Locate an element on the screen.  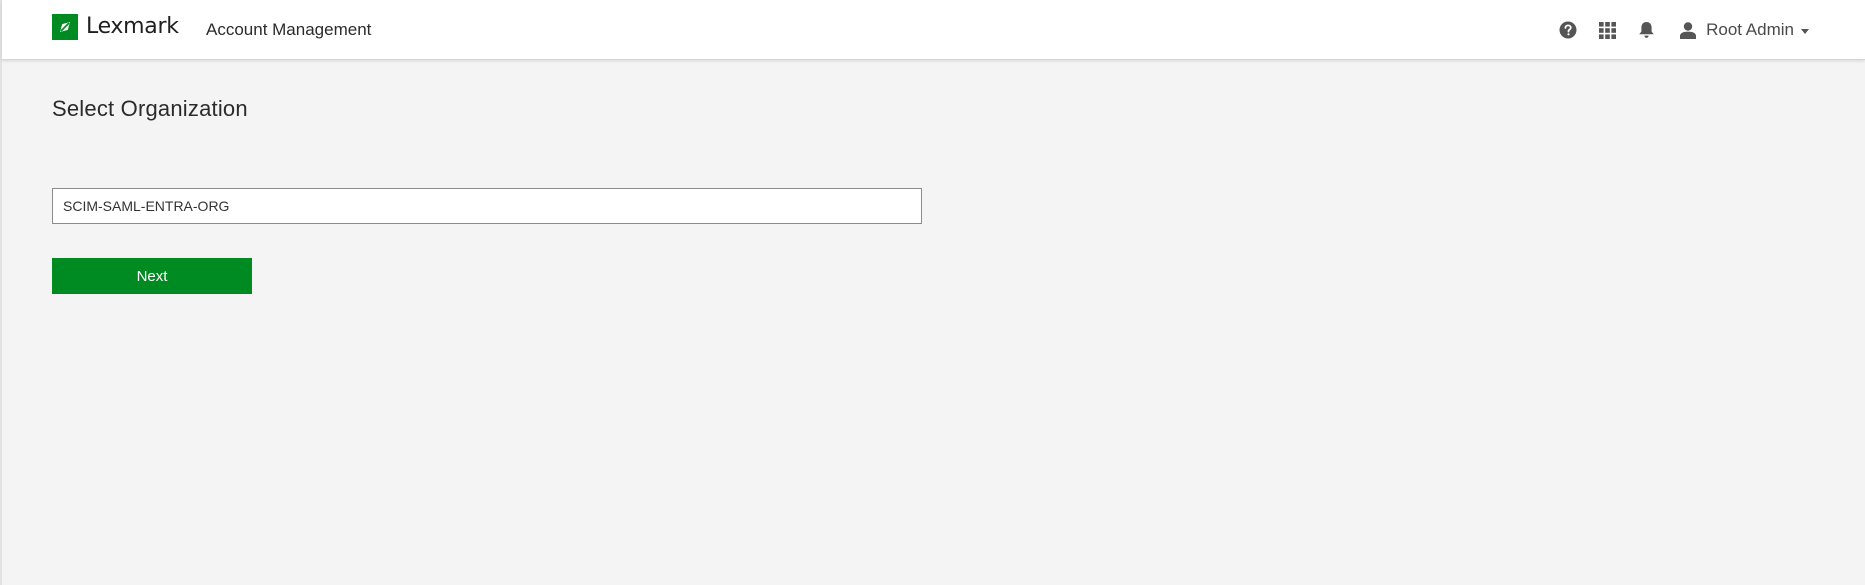
notifications-button is located at coordinates (1646, 30).